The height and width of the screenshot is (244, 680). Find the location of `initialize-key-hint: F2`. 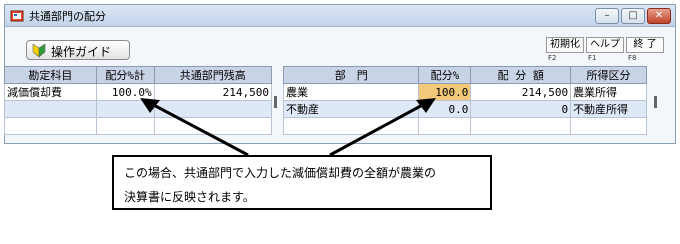

initialize-key-hint: F2 is located at coordinates (552, 58).